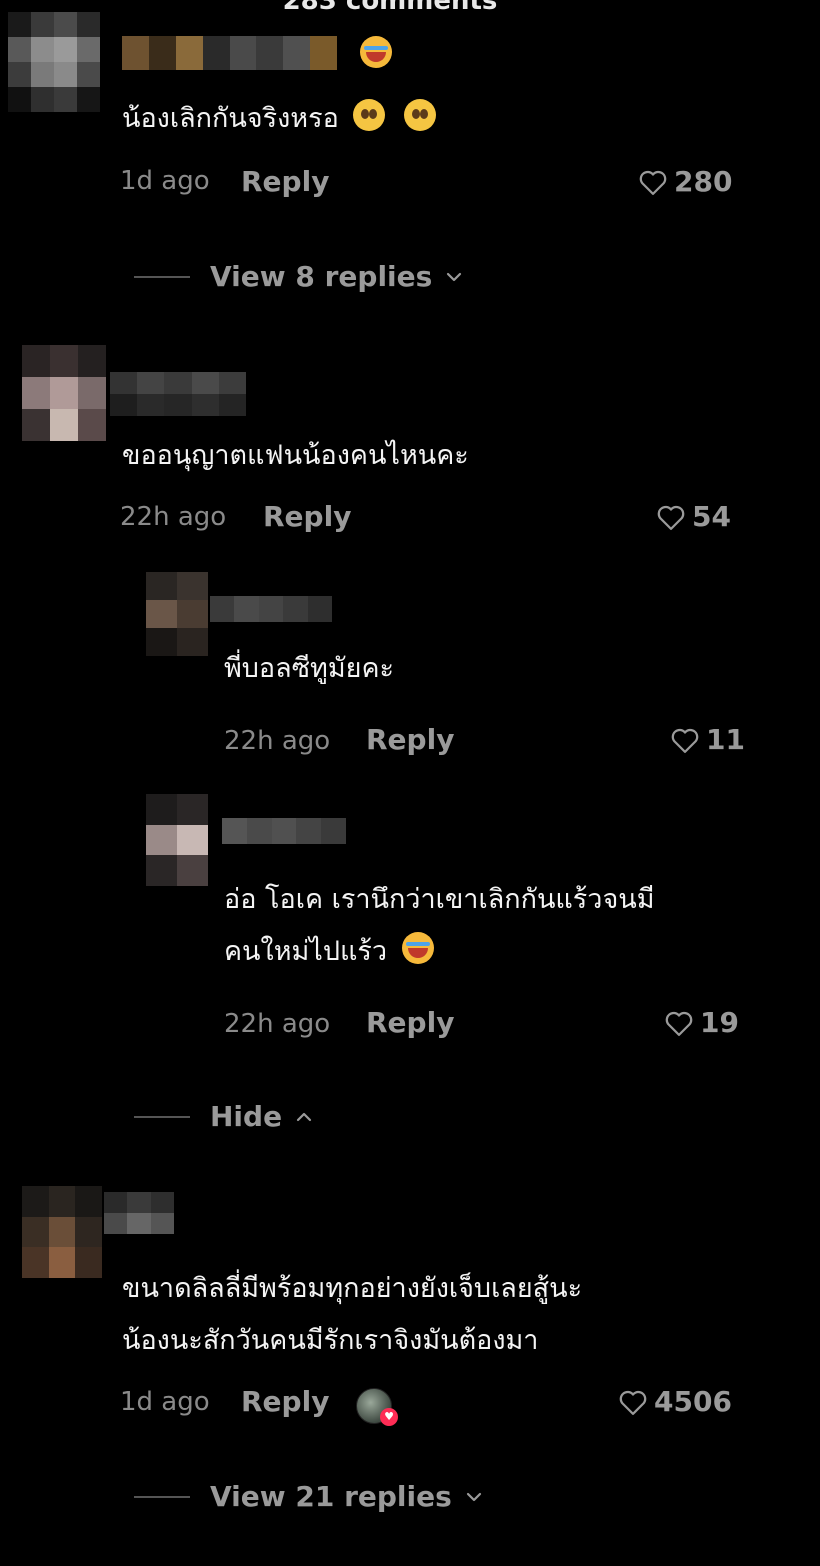 The image size is (820, 1566). Describe the element at coordinates (390, 8) in the screenshot. I see `comments-count-title: 283 comments` at that location.